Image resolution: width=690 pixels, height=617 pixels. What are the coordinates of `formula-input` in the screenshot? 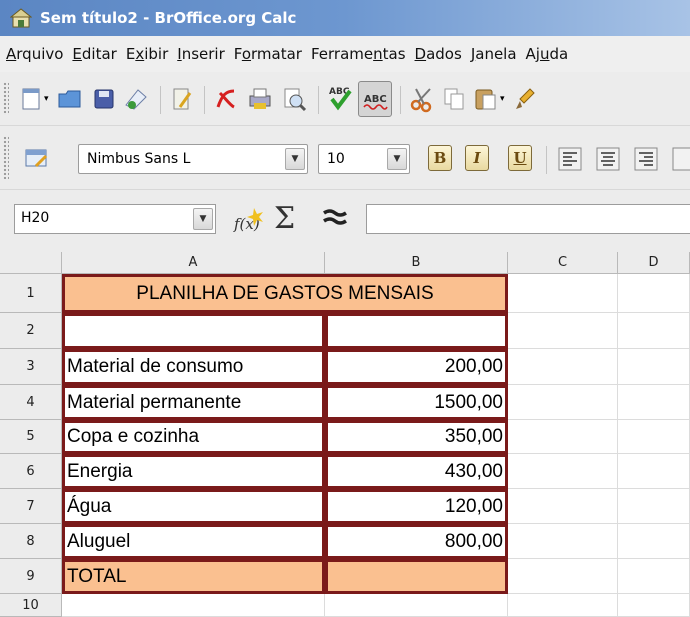 It's located at (528, 219).